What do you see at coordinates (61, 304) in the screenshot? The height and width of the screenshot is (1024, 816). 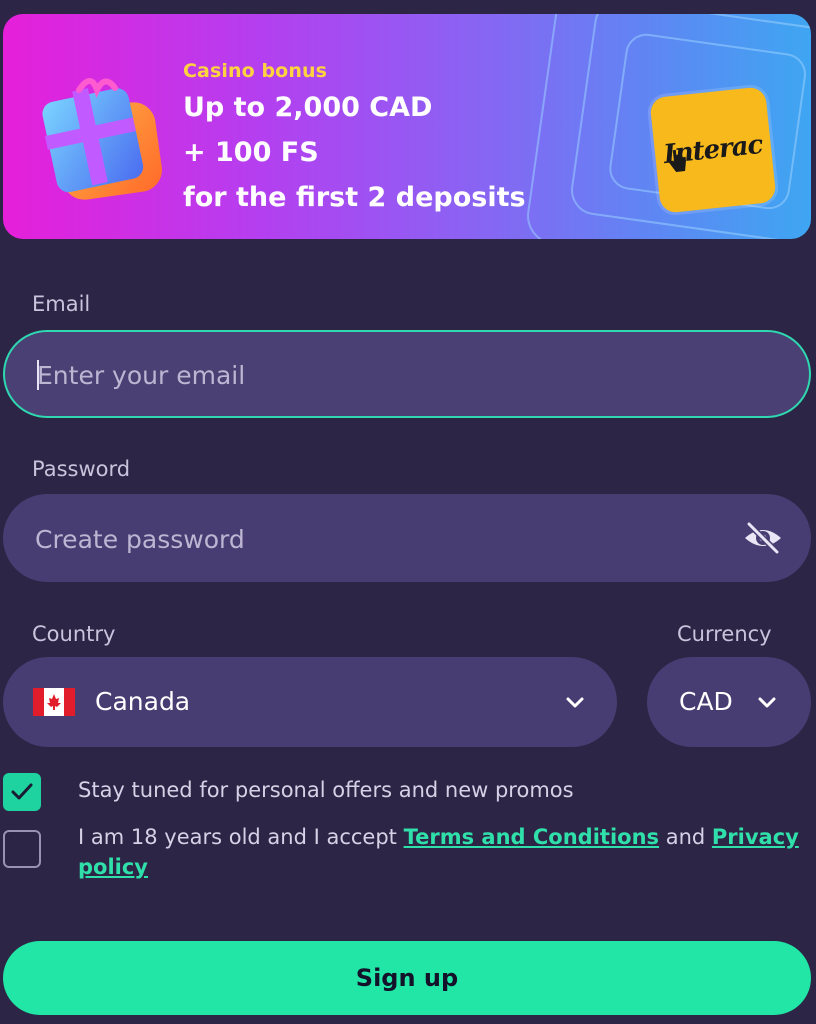 I see `email-label: Email` at bounding box center [61, 304].